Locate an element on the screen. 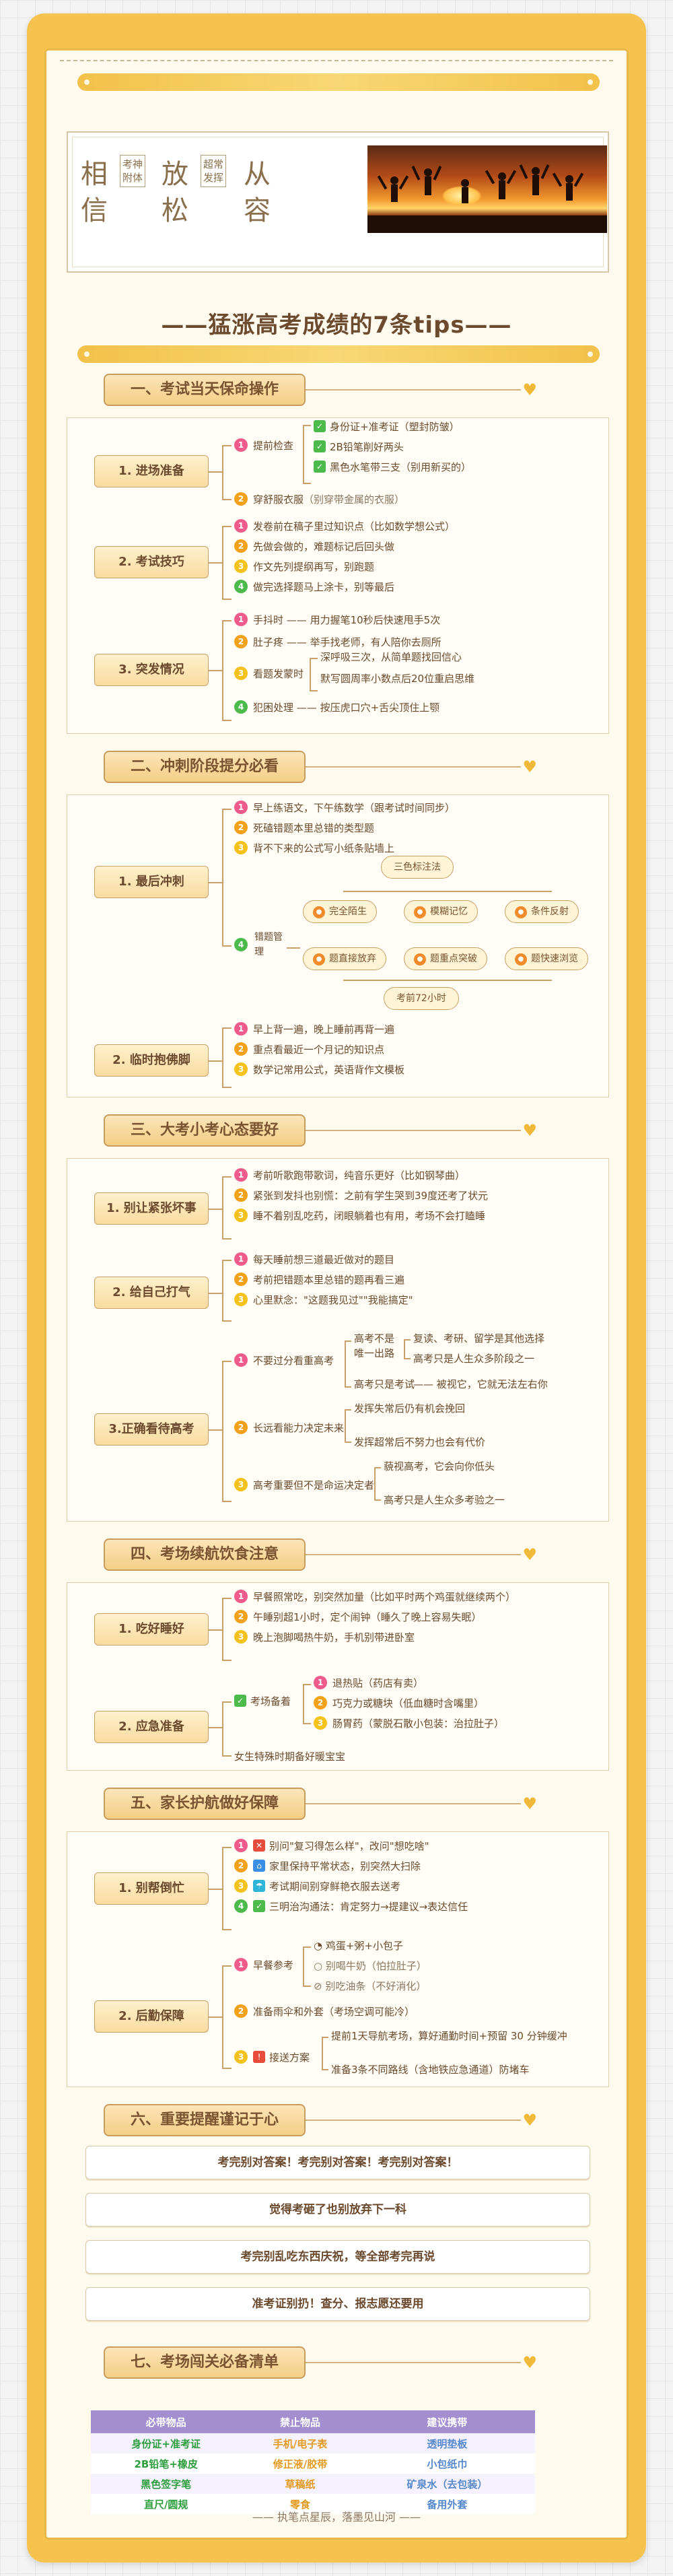 This screenshot has width=673, height=2576. cap-item: ● 题重点突破 is located at coordinates (446, 959).